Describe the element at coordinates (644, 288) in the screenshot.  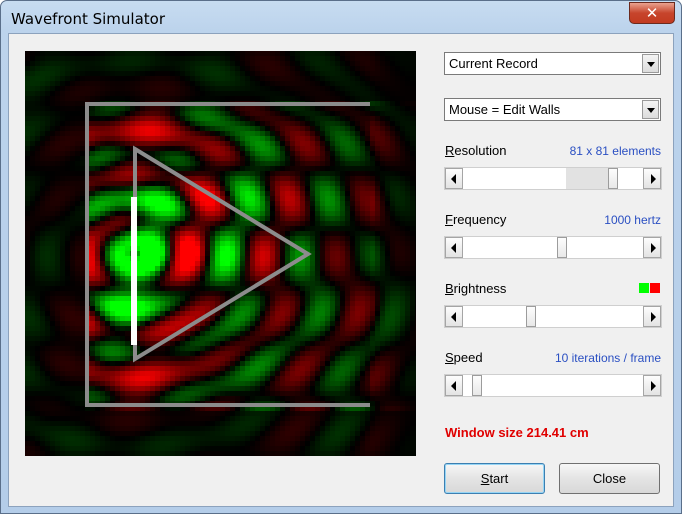
I see `positive-color-swatch` at that location.